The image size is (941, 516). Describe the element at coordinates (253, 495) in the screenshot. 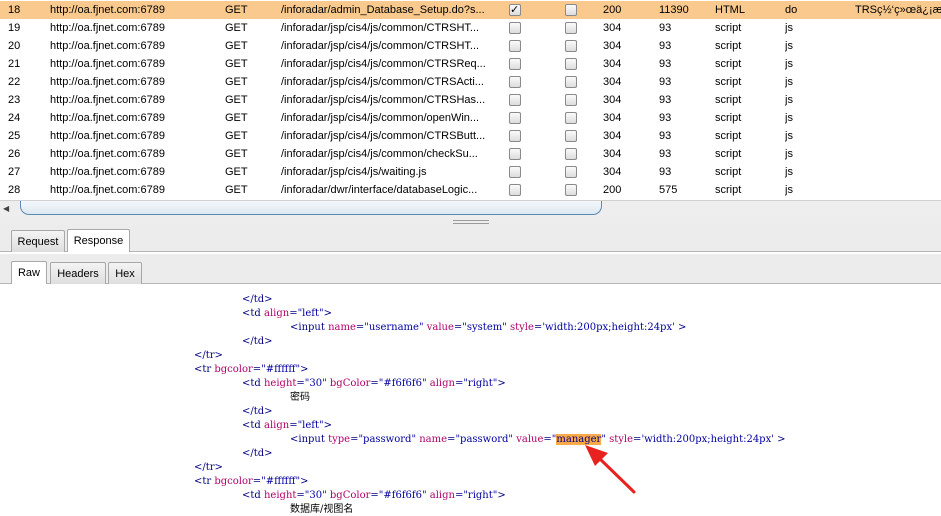

I see `source-token: <td` at that location.